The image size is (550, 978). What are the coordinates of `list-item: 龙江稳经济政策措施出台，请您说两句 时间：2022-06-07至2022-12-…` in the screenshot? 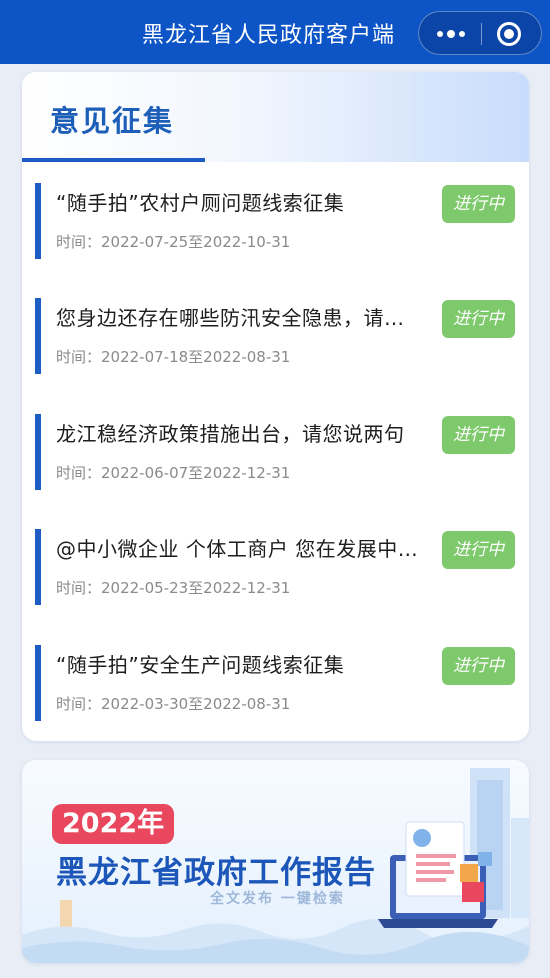 It's located at (282, 452).